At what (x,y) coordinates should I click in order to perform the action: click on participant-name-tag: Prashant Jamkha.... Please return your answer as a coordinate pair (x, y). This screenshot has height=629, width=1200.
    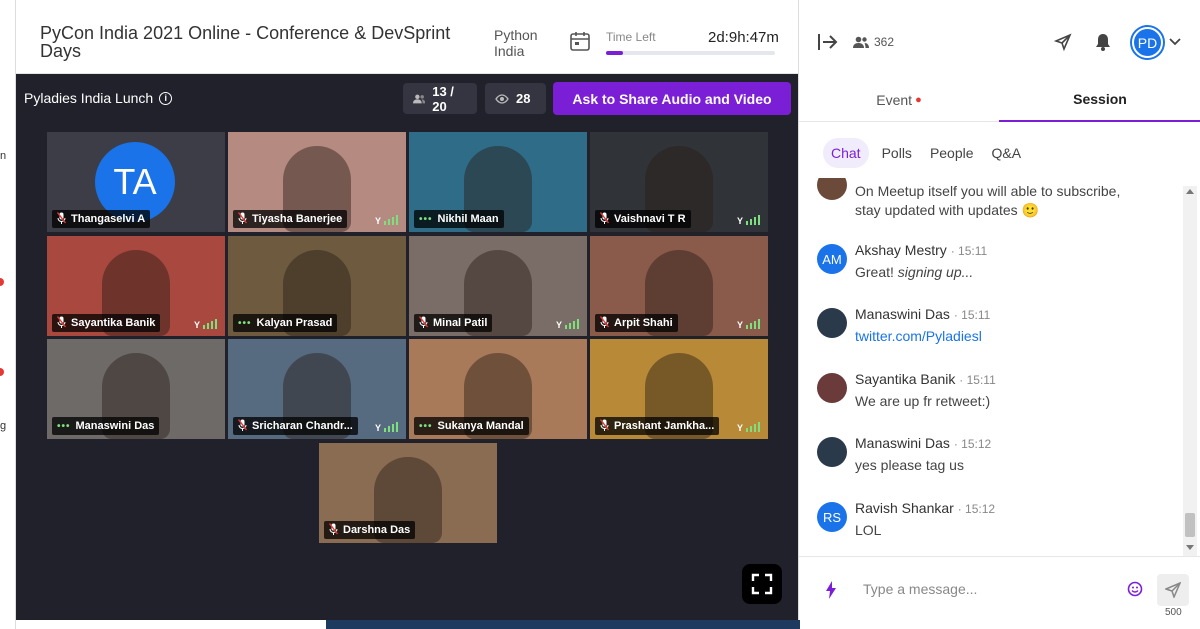
    Looking at the image, I should click on (657, 426).